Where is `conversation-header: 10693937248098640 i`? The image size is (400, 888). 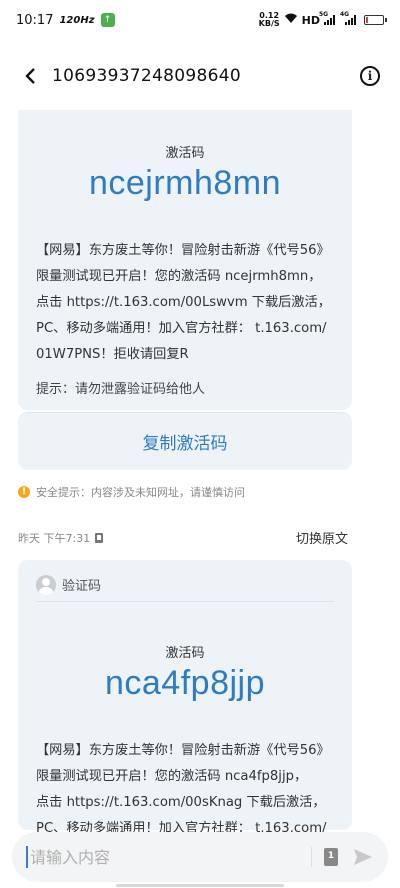
conversation-header: 10693937248098640 i is located at coordinates (200, 76).